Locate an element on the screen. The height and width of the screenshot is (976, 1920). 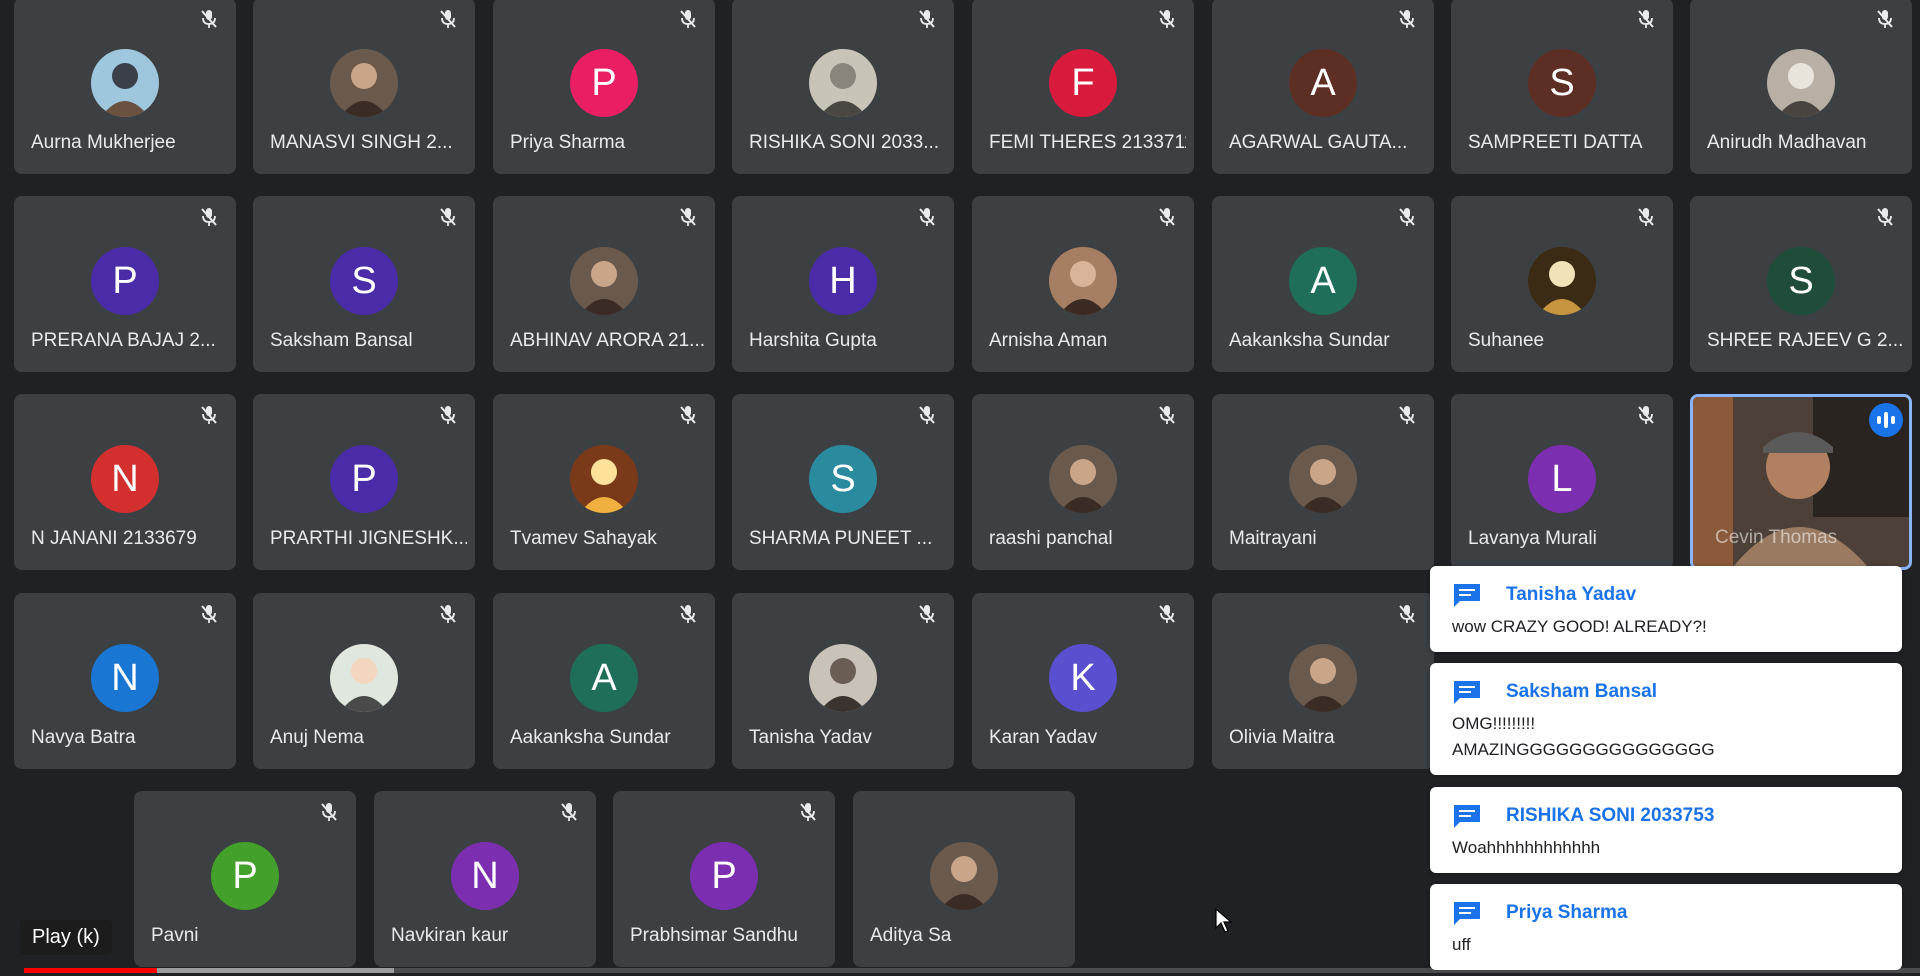
participant-tile: F FEMI THERES 2133711 is located at coordinates (1083, 87).